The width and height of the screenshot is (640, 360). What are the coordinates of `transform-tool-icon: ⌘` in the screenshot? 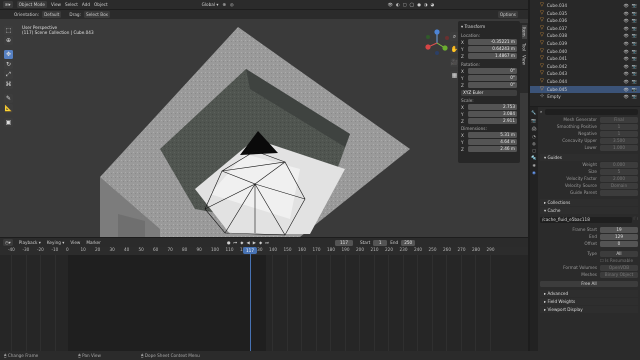 It's located at (8, 84).